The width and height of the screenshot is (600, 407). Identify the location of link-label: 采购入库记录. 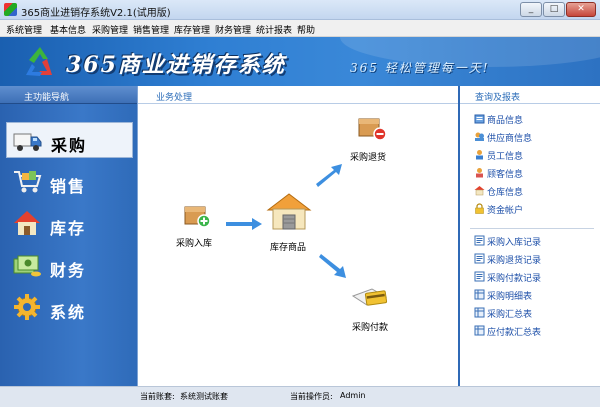
(514, 243).